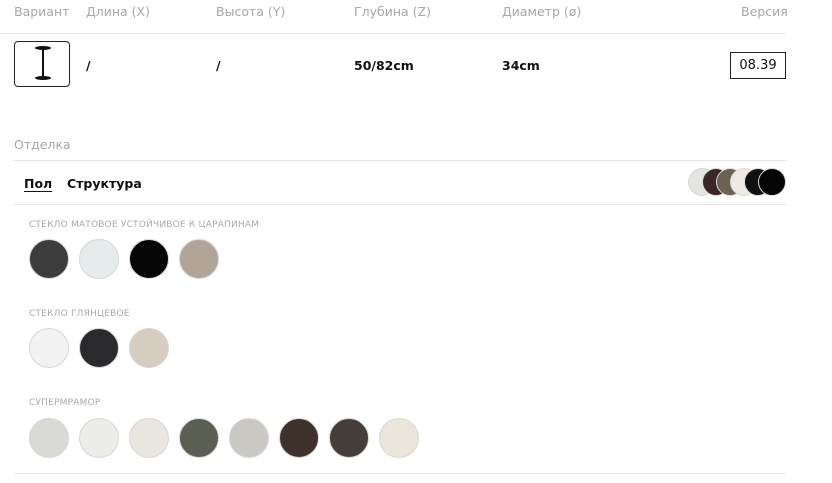 The height and width of the screenshot is (483, 832). What do you see at coordinates (758, 65) in the screenshot?
I see `version-box: 08.39` at bounding box center [758, 65].